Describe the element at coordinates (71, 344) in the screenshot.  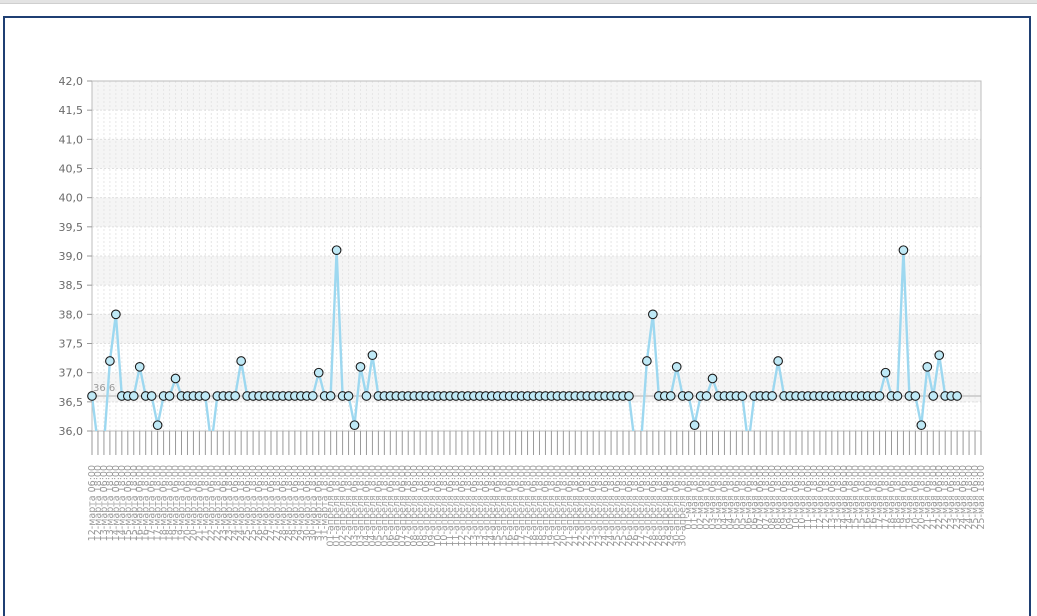
I see `y-tick-label: 37,5` at that location.